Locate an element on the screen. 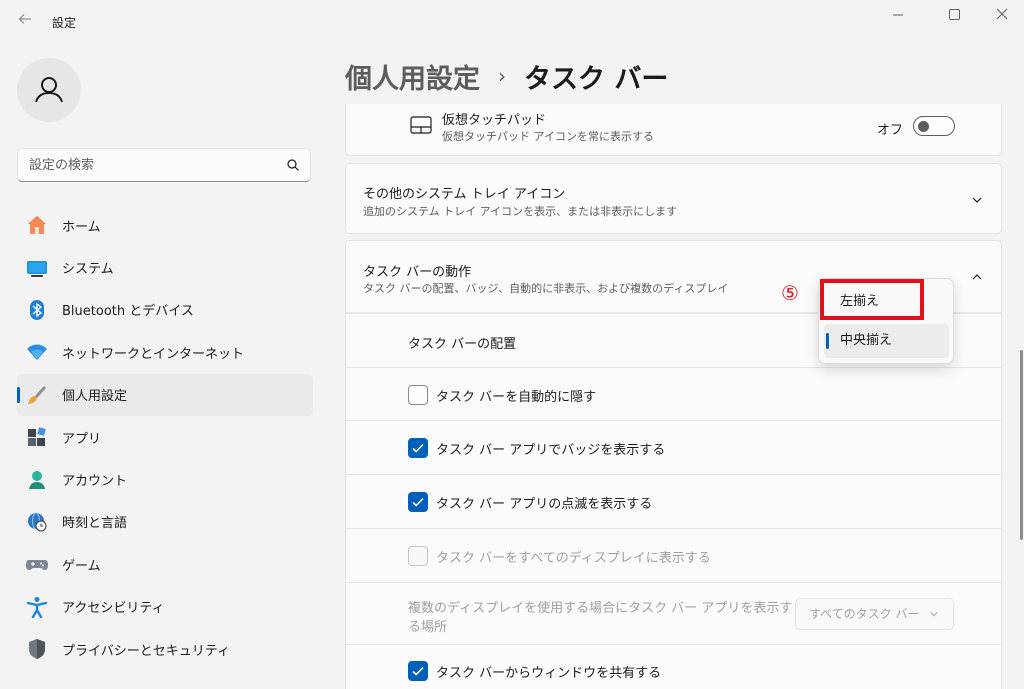 The image size is (1024, 689). badges-checkbox is located at coordinates (418, 448).